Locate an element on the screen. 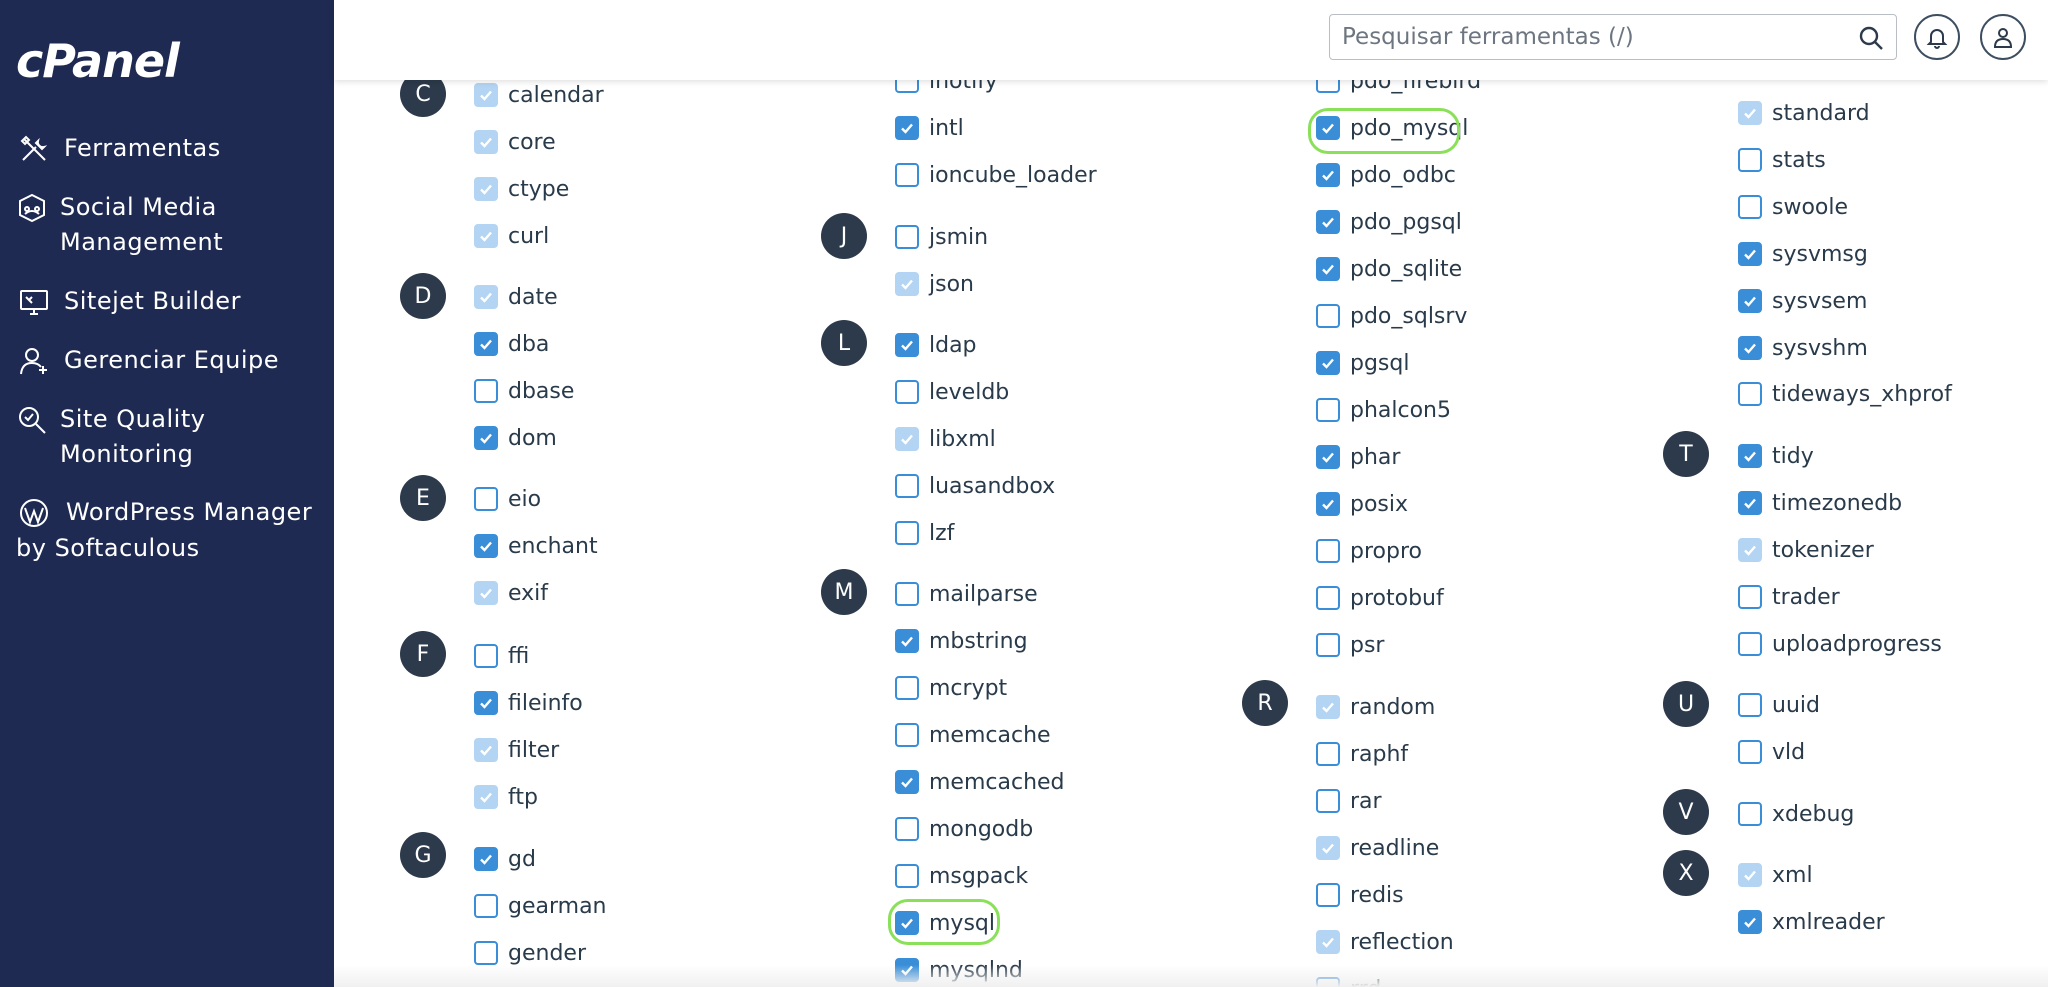 This screenshot has height=987, width=2048. extension-item-memcached: memcached is located at coordinates (980, 782).